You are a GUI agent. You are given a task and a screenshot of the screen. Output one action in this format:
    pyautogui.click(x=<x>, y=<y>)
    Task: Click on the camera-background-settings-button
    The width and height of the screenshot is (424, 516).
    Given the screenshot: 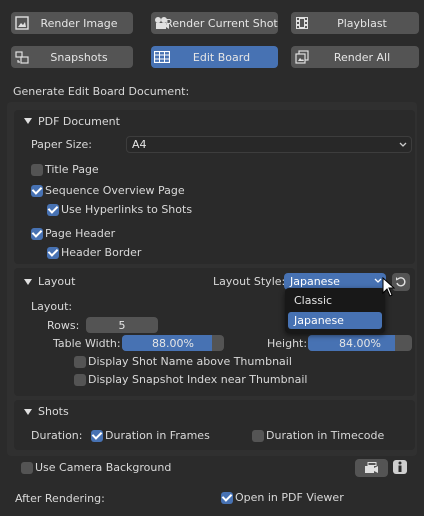 What is the action you would take?
    pyautogui.click(x=371, y=468)
    